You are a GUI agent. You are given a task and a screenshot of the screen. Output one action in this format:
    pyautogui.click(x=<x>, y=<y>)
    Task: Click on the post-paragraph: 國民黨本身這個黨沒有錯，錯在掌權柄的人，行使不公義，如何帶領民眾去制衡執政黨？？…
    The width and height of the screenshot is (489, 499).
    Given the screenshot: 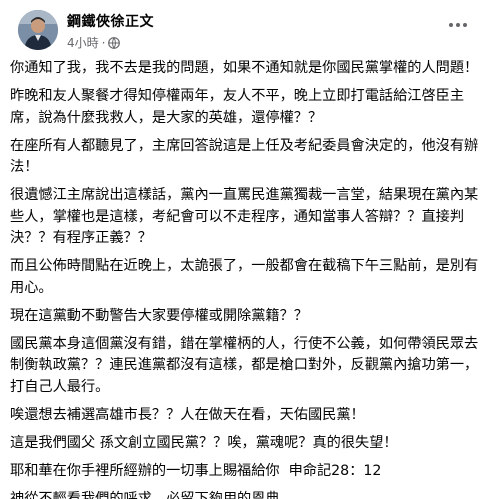 What is the action you would take?
    pyautogui.click(x=244, y=365)
    